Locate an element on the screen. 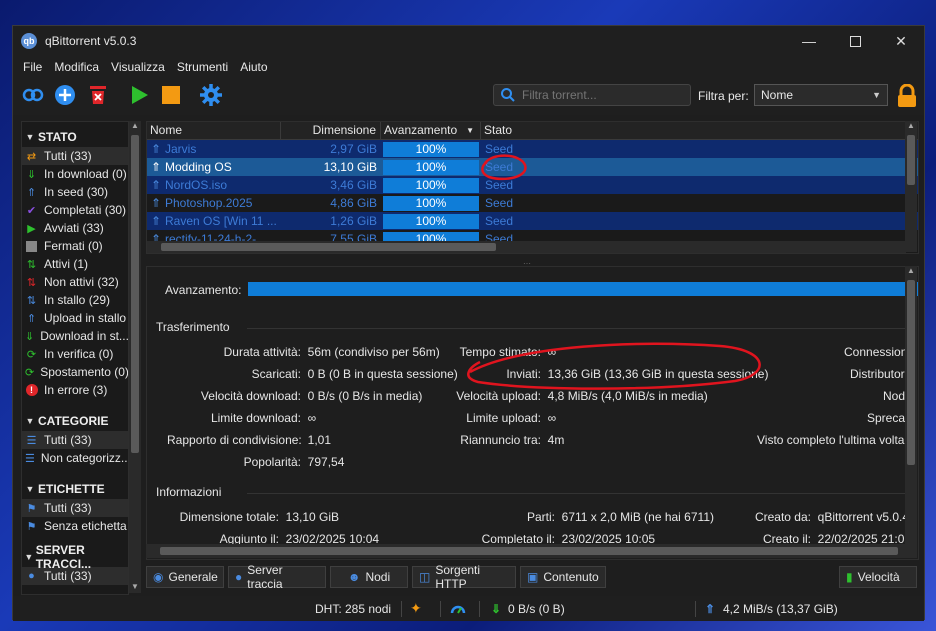  sidebar-item-tutti: ⇄ Tutti (33) is located at coordinates (75, 156).